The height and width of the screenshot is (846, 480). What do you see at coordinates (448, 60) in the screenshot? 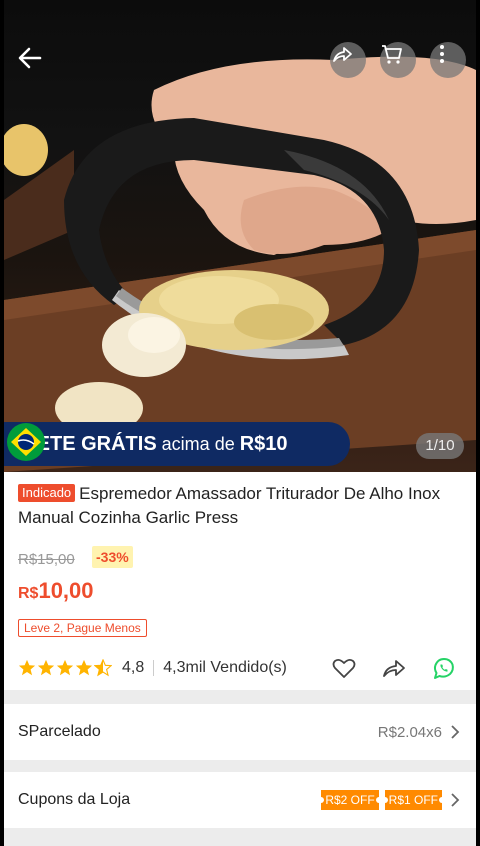
I see `more-options-button` at bounding box center [448, 60].